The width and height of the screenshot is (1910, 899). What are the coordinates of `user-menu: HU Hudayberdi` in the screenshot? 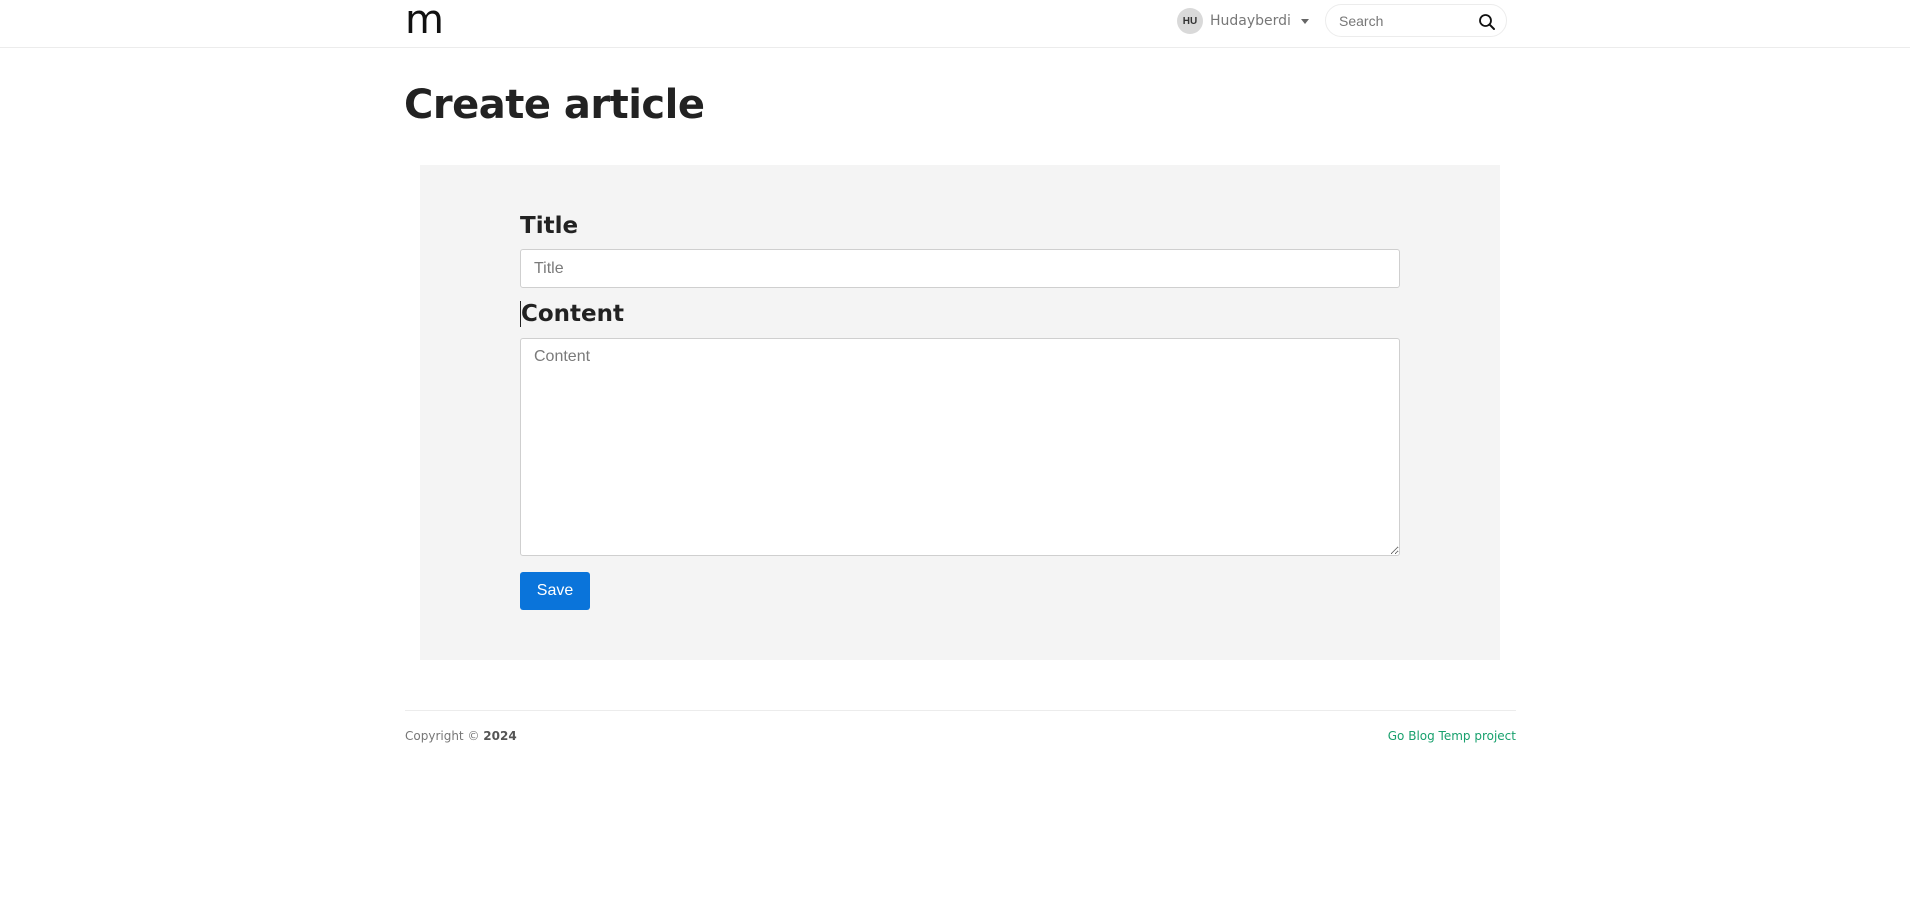 It's located at (1243, 21).